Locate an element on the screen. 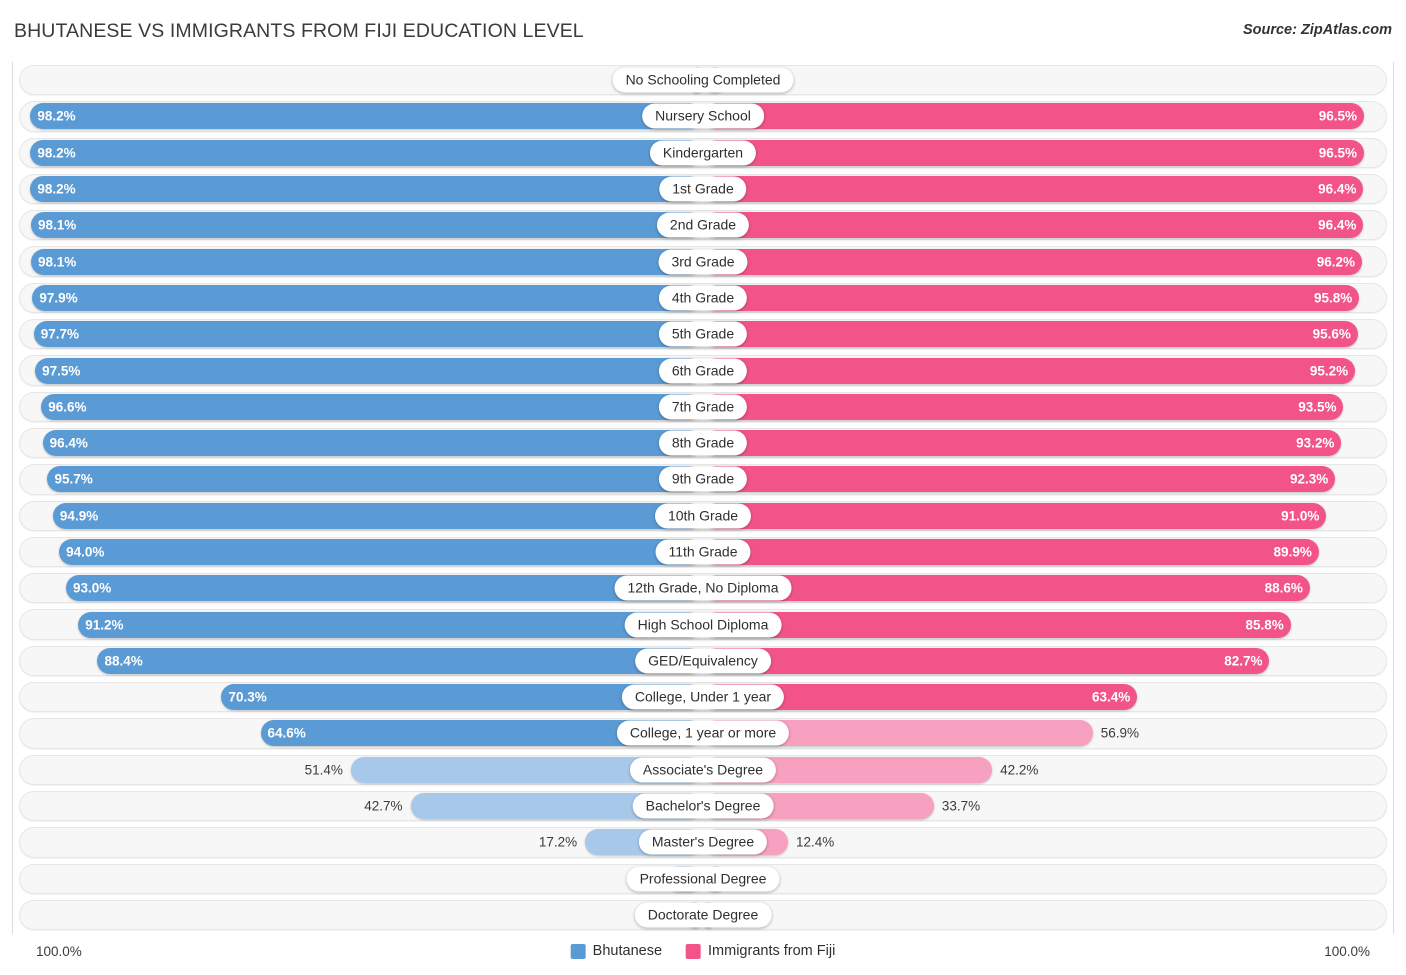  category-label: 2nd Grade is located at coordinates (703, 225).